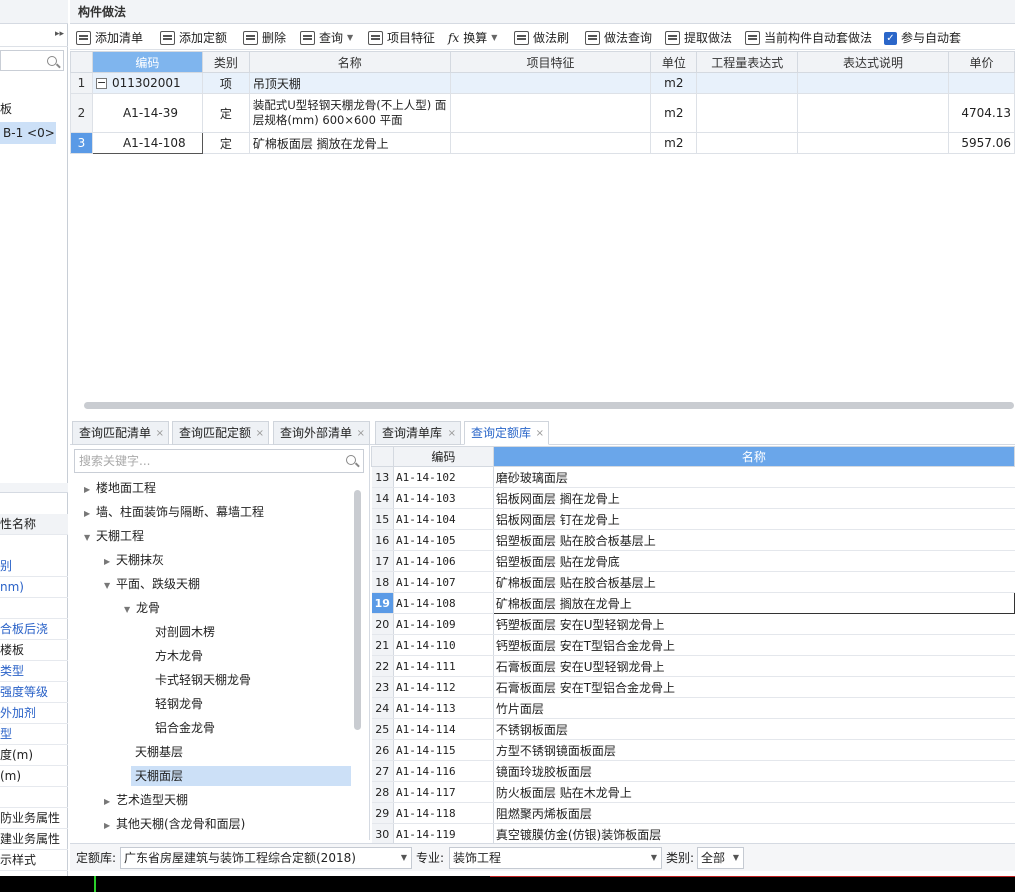 This screenshot has height=892, width=1015. What do you see at coordinates (754, 477) in the screenshot?
I see `quota-name: 磨砂玻璃面层` at bounding box center [754, 477].